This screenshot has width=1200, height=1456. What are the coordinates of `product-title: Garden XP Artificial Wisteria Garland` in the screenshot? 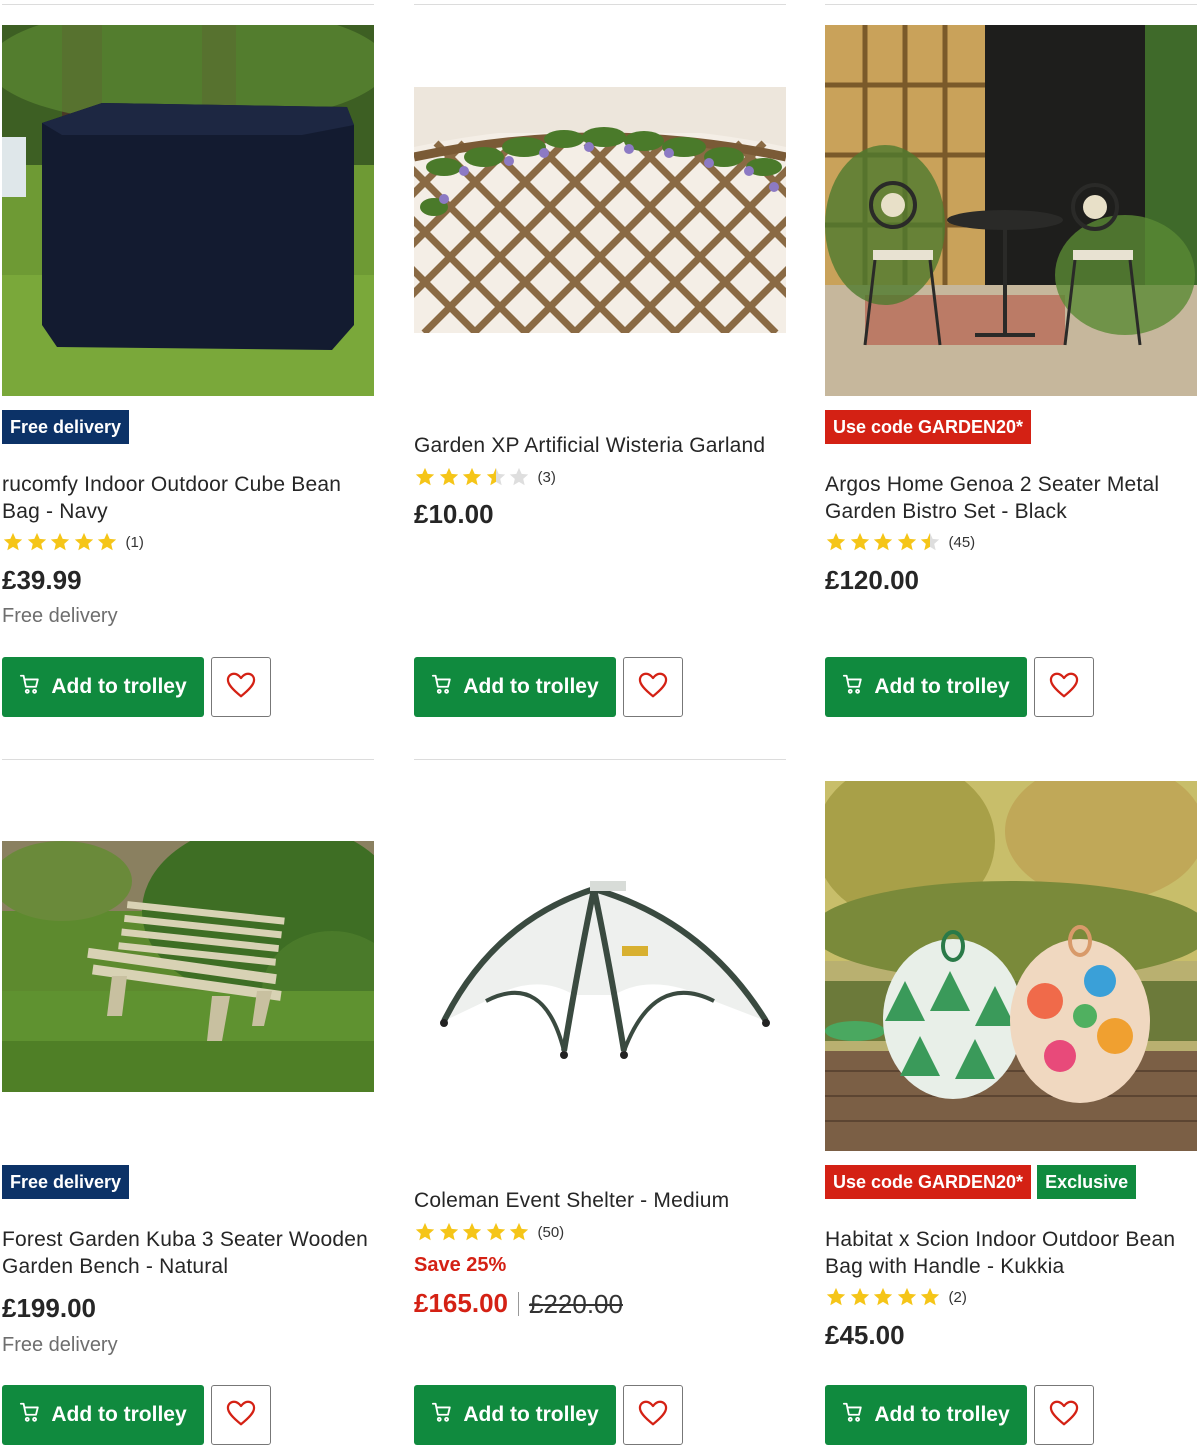 It's located at (600, 445).